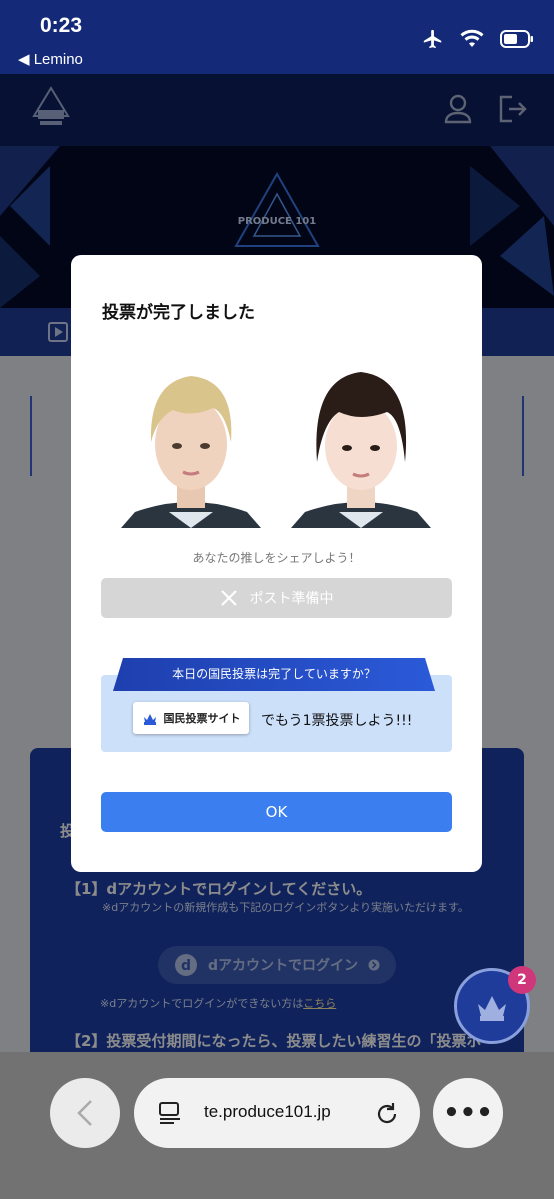 Image resolution: width=554 pixels, height=1199 pixels. I want to click on back-app-label: Lemino, so click(58, 59).